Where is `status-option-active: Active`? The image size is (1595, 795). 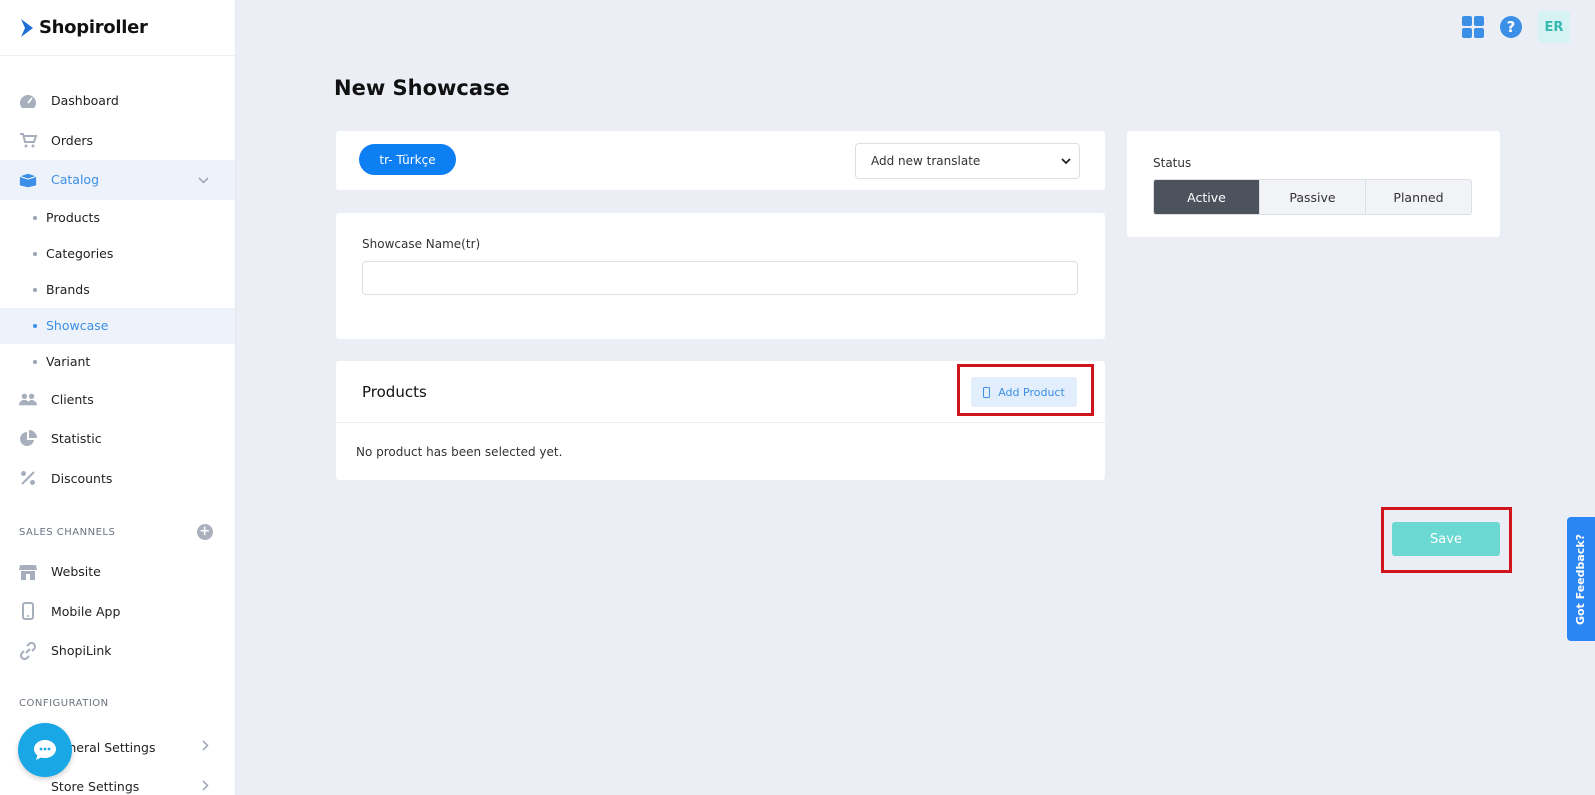
status-option-active: Active is located at coordinates (1207, 197).